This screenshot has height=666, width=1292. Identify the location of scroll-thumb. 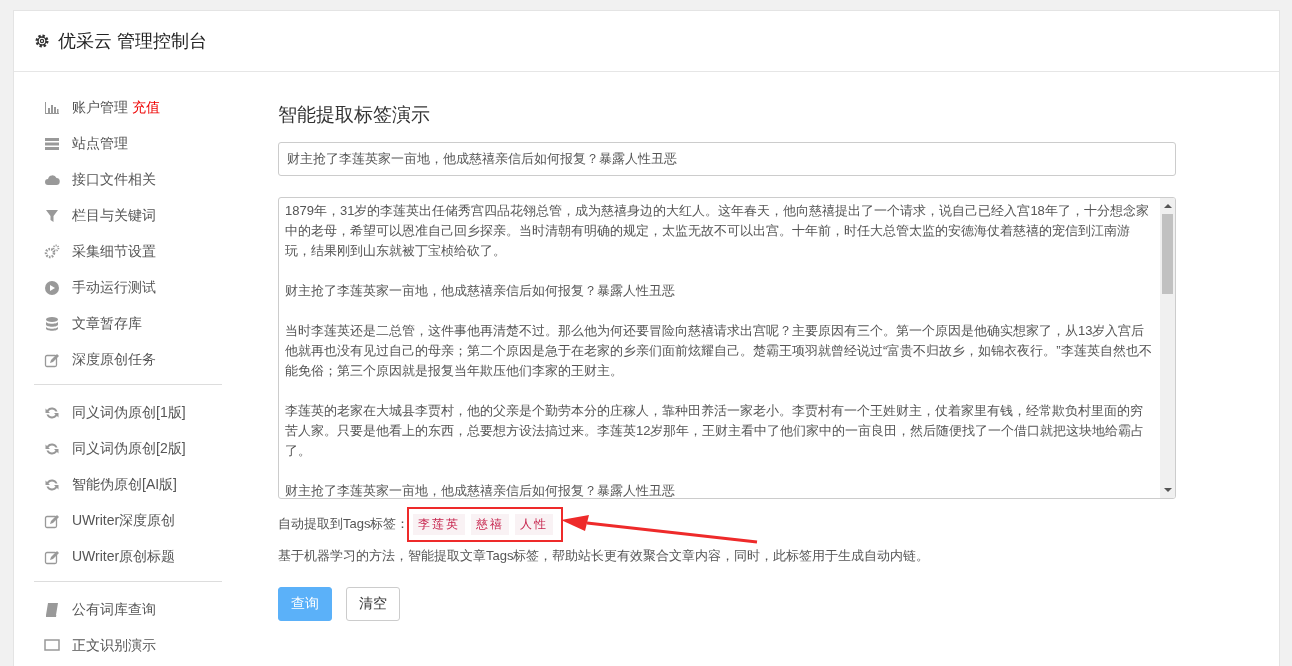
(1167, 254).